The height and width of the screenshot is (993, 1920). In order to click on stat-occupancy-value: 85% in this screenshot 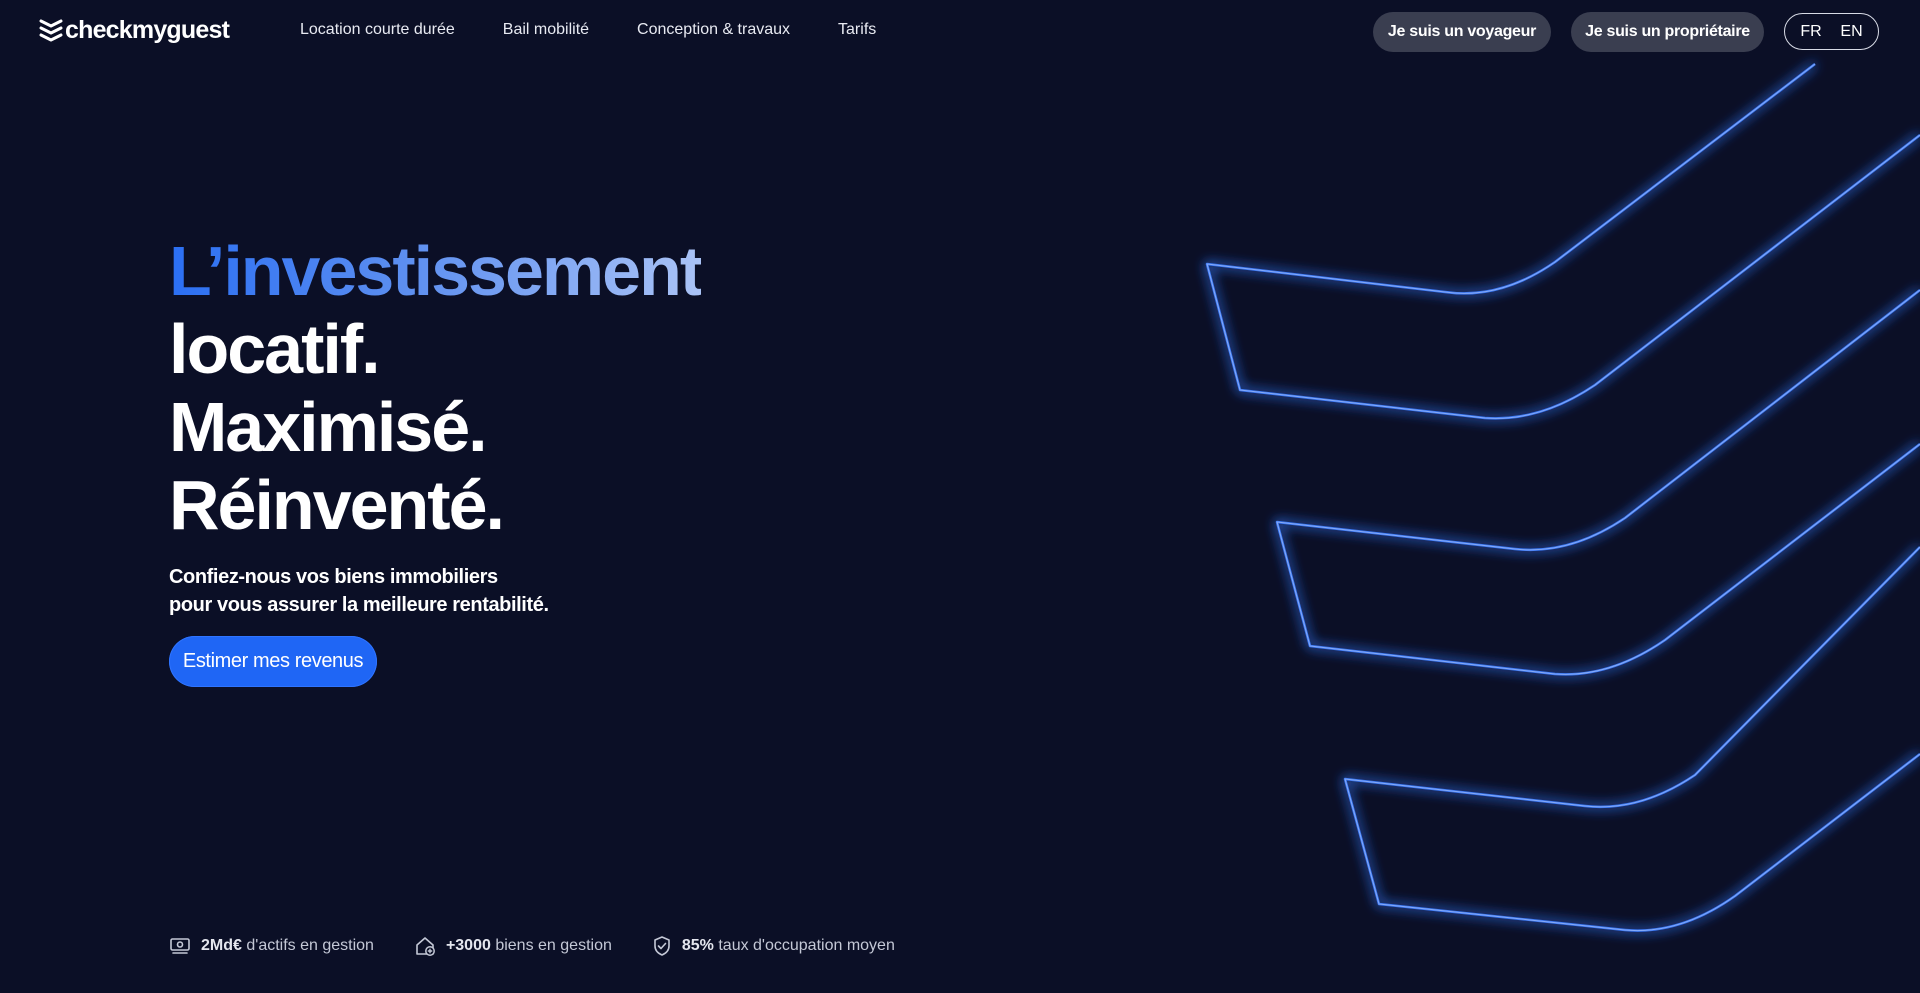, I will do `click(697, 945)`.